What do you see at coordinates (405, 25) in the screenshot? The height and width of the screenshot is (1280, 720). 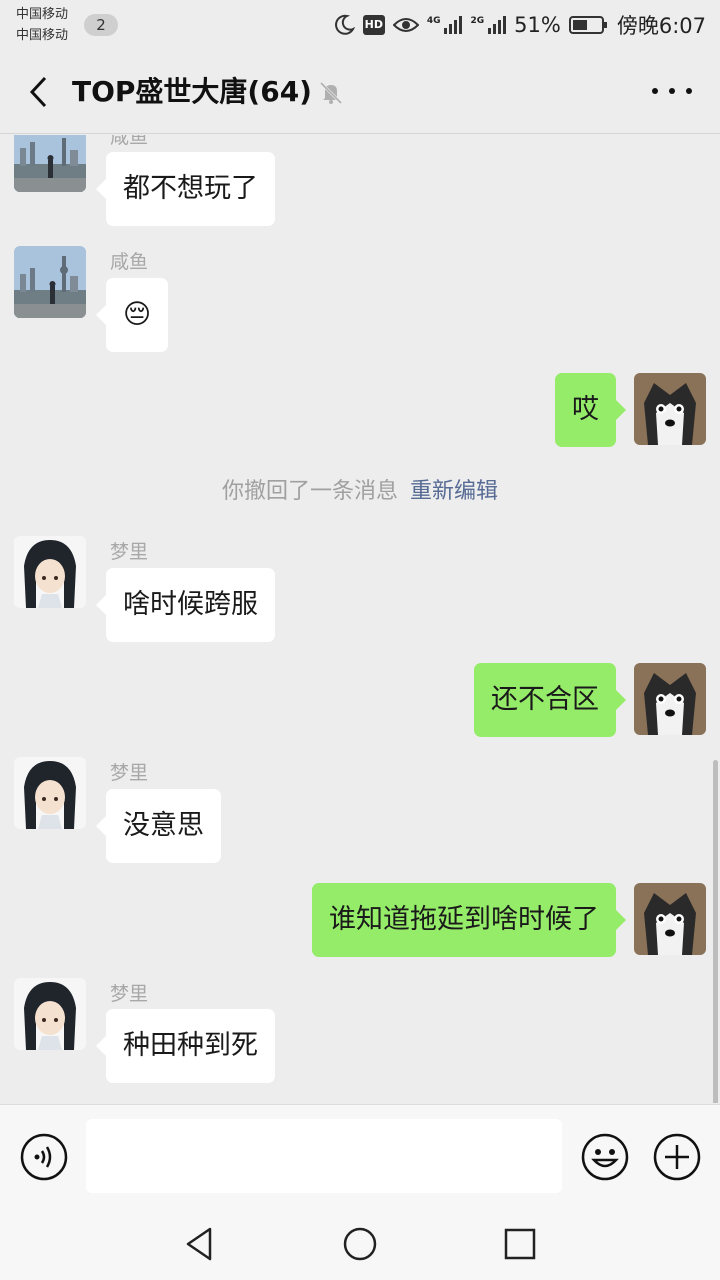 I see `eye-icon` at bounding box center [405, 25].